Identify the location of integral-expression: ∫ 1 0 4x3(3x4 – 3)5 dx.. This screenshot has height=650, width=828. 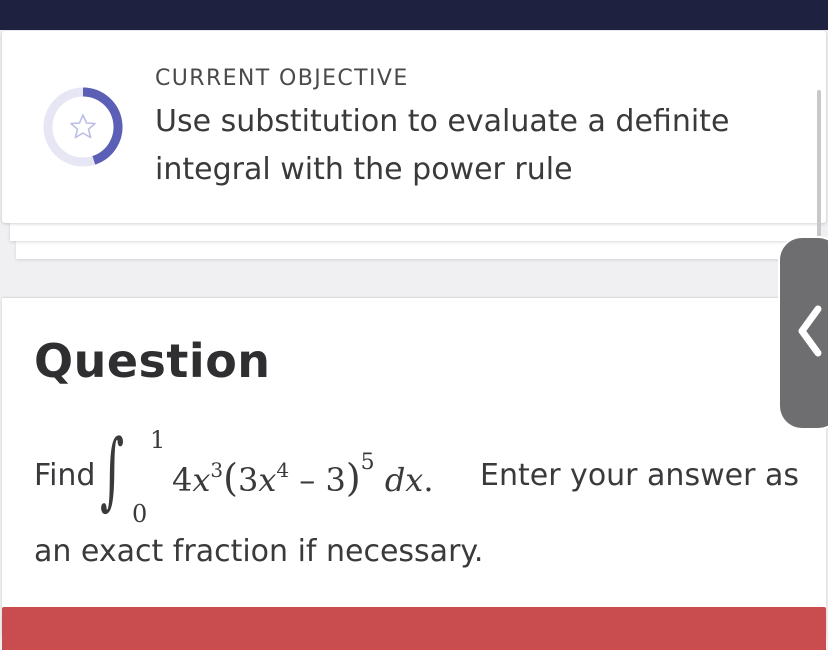
(290, 475).